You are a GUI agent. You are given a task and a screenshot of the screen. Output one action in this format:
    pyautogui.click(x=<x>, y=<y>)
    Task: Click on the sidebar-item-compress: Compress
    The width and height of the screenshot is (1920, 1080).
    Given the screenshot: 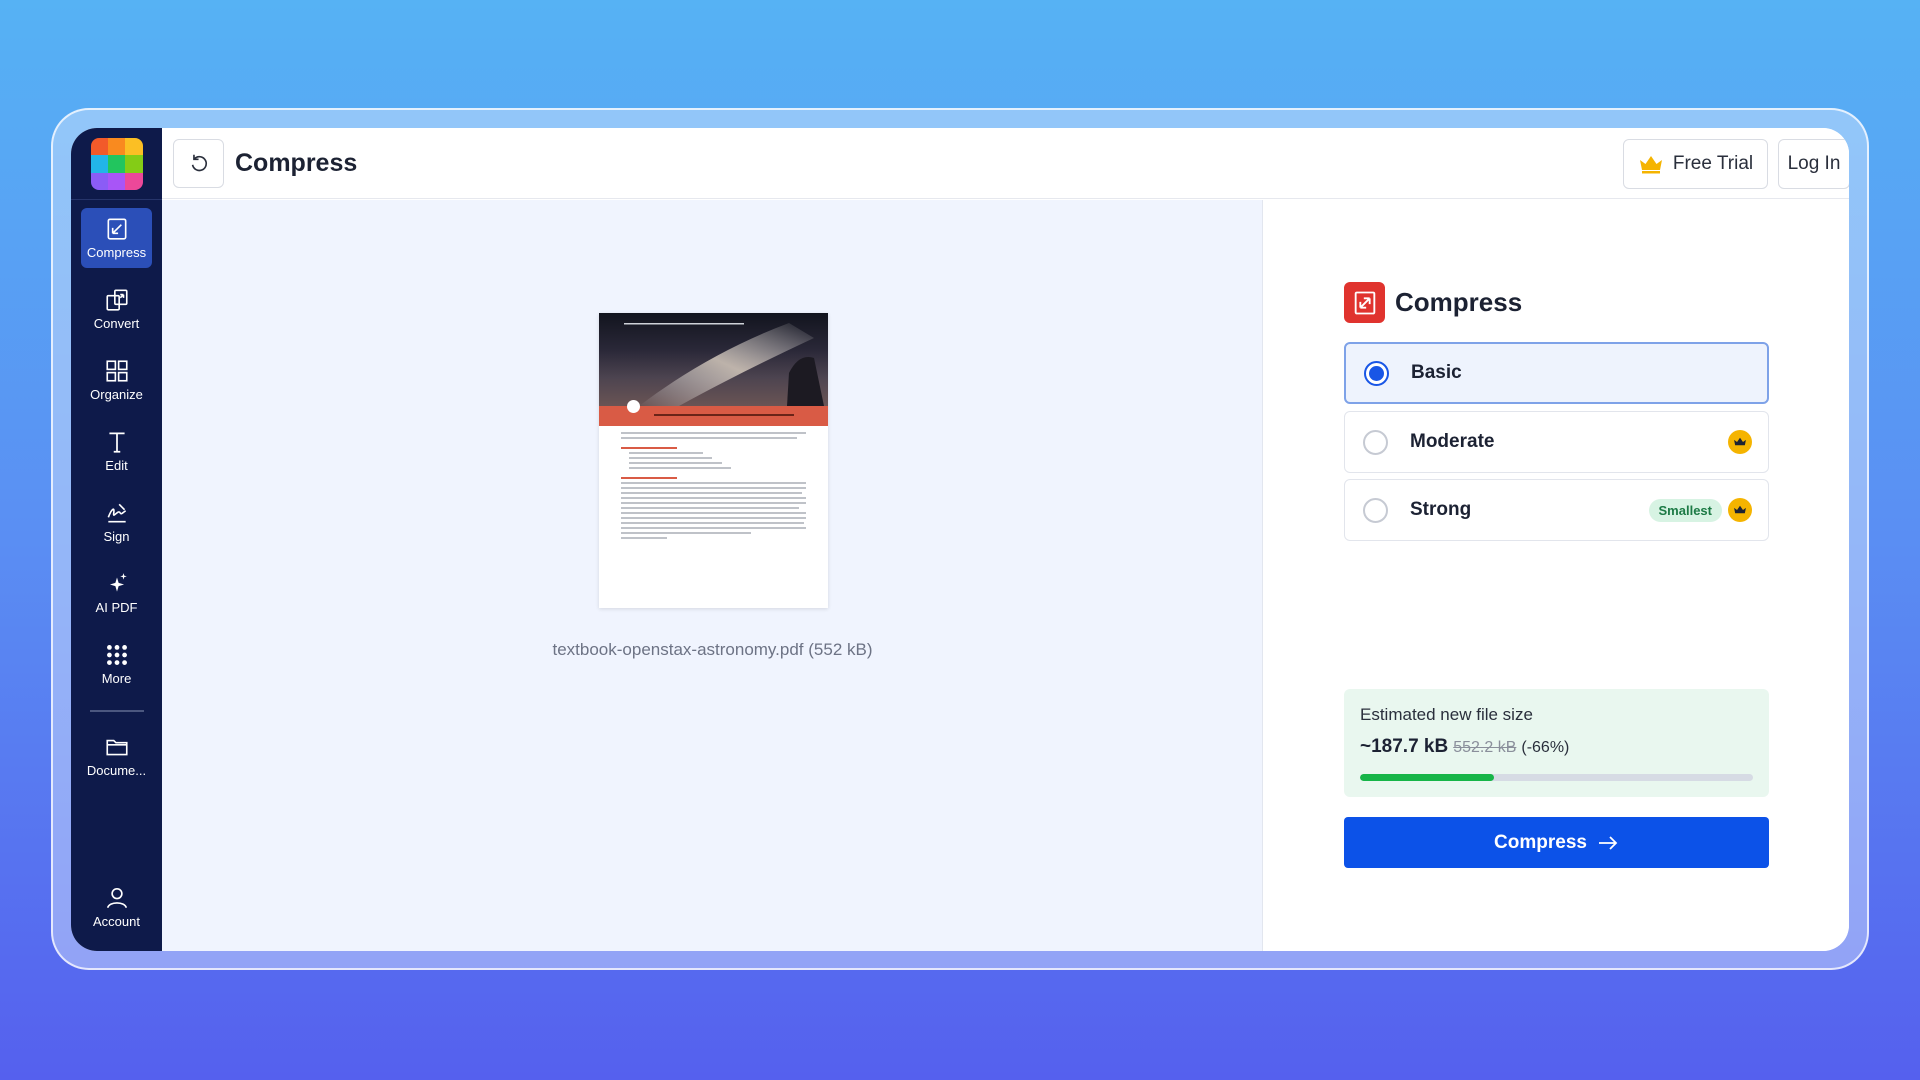 What is the action you would take?
    pyautogui.click(x=116, y=238)
    